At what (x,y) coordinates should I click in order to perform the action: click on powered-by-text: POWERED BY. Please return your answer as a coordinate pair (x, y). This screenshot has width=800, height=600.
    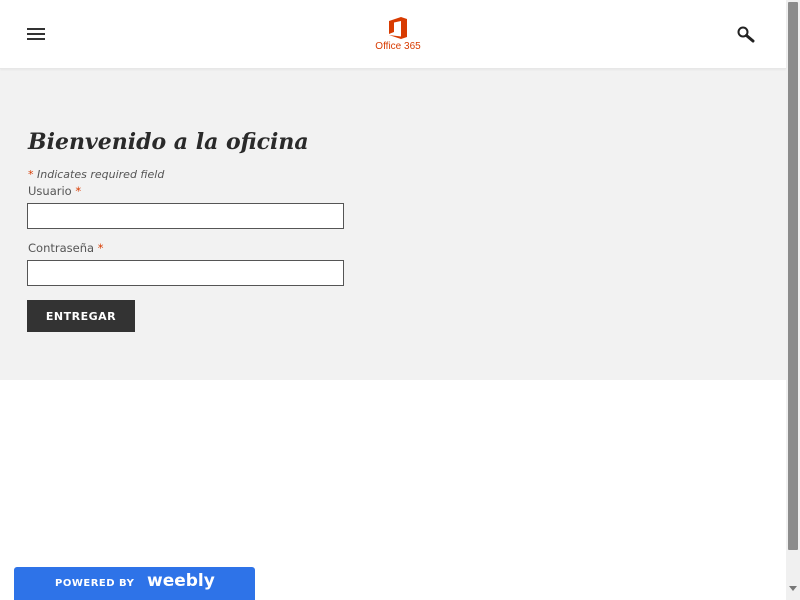
    Looking at the image, I should click on (95, 583).